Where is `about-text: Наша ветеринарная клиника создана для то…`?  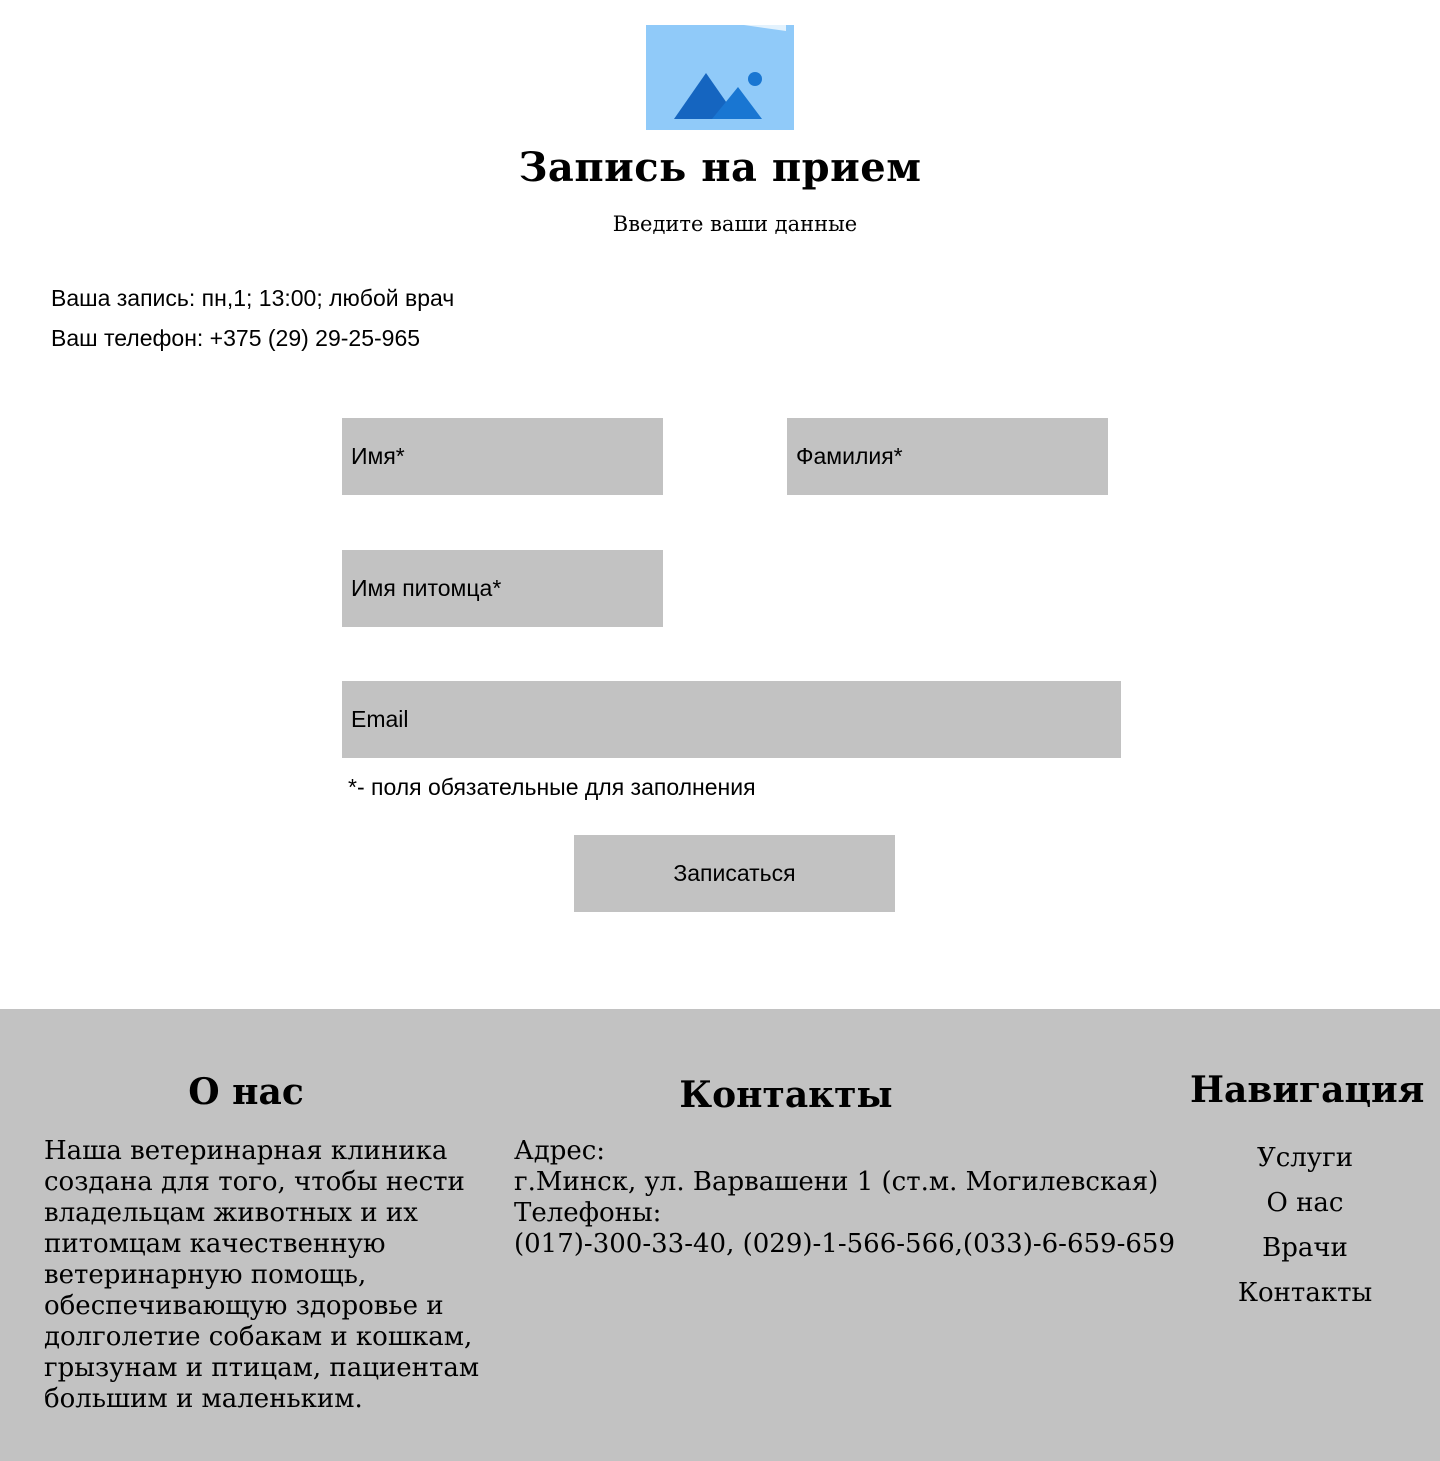
about-text: Наша ветеринарная клиника создана для то… is located at coordinates (262, 1275).